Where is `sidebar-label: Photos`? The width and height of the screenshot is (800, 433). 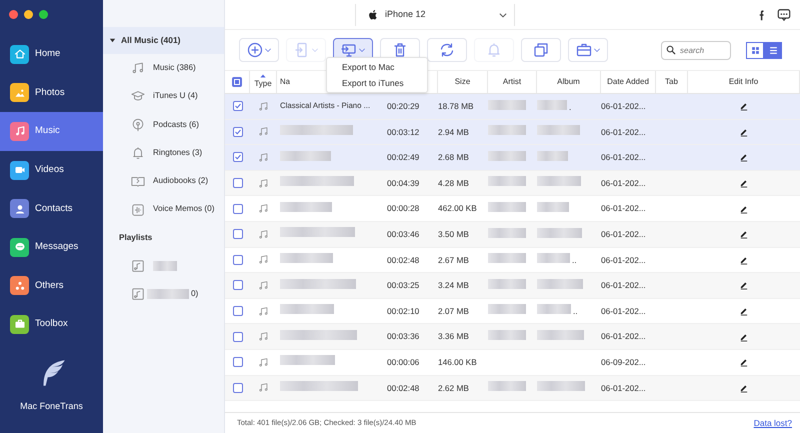
sidebar-label: Photos is located at coordinates (50, 93).